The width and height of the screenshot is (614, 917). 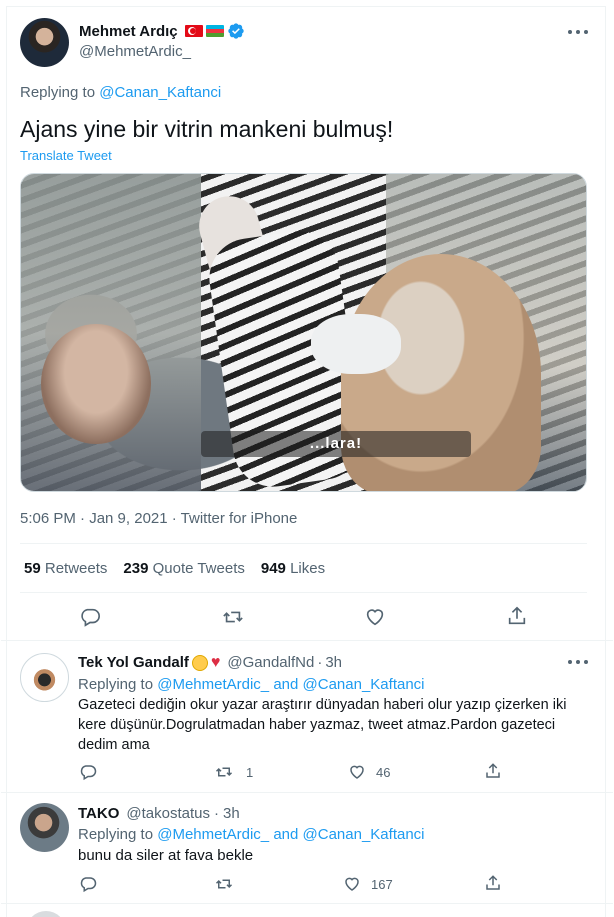 I want to click on retweet-count: 1, so click(x=250, y=772).